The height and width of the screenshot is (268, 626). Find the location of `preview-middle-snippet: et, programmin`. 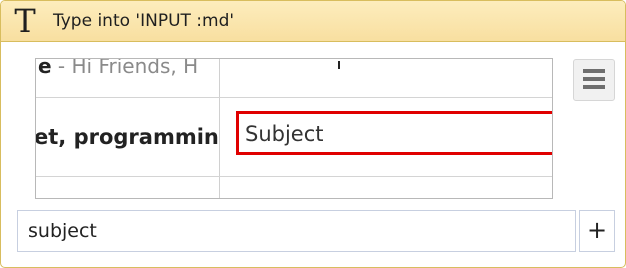

preview-middle-snippet: et, programmin is located at coordinates (127, 137).